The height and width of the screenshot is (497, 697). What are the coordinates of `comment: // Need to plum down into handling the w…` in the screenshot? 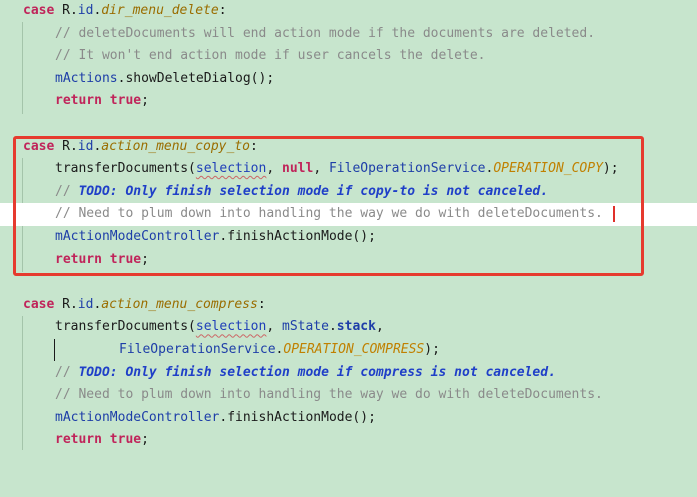 It's located at (329, 395).